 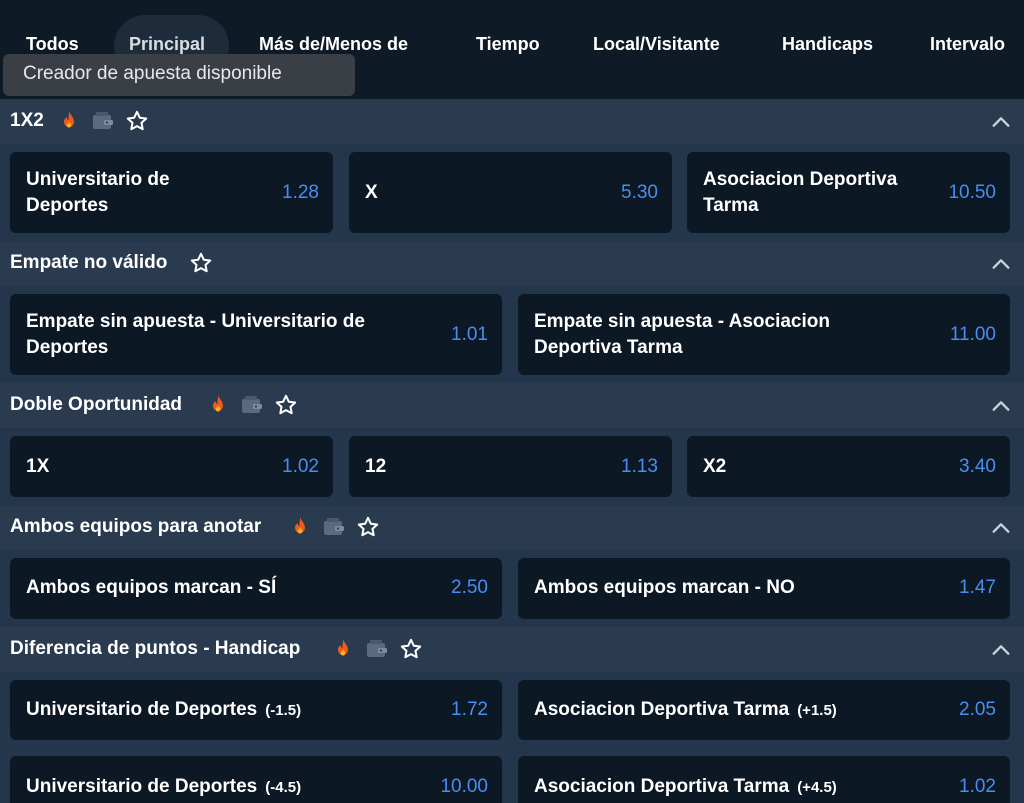 What do you see at coordinates (639, 192) in the screenshot?
I see `odds-value: 5.30` at bounding box center [639, 192].